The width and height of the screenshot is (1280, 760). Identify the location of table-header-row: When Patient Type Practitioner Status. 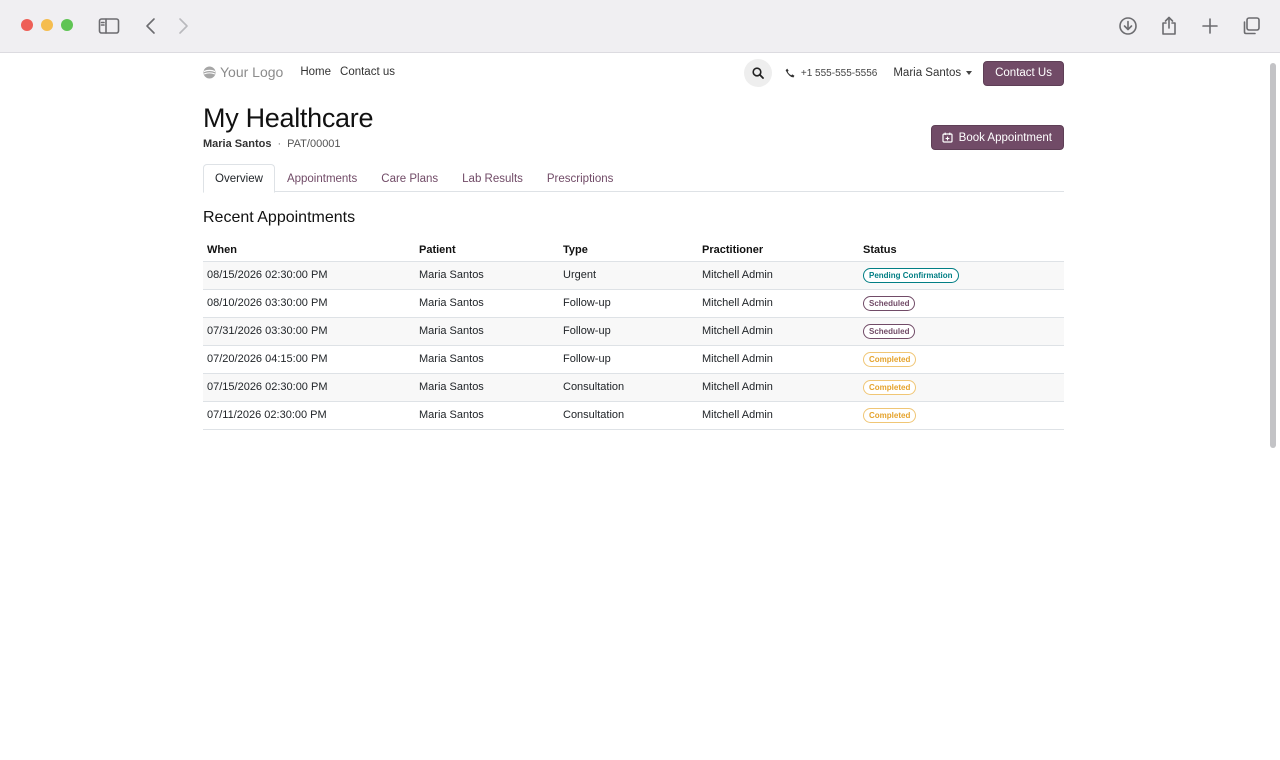
(633, 250).